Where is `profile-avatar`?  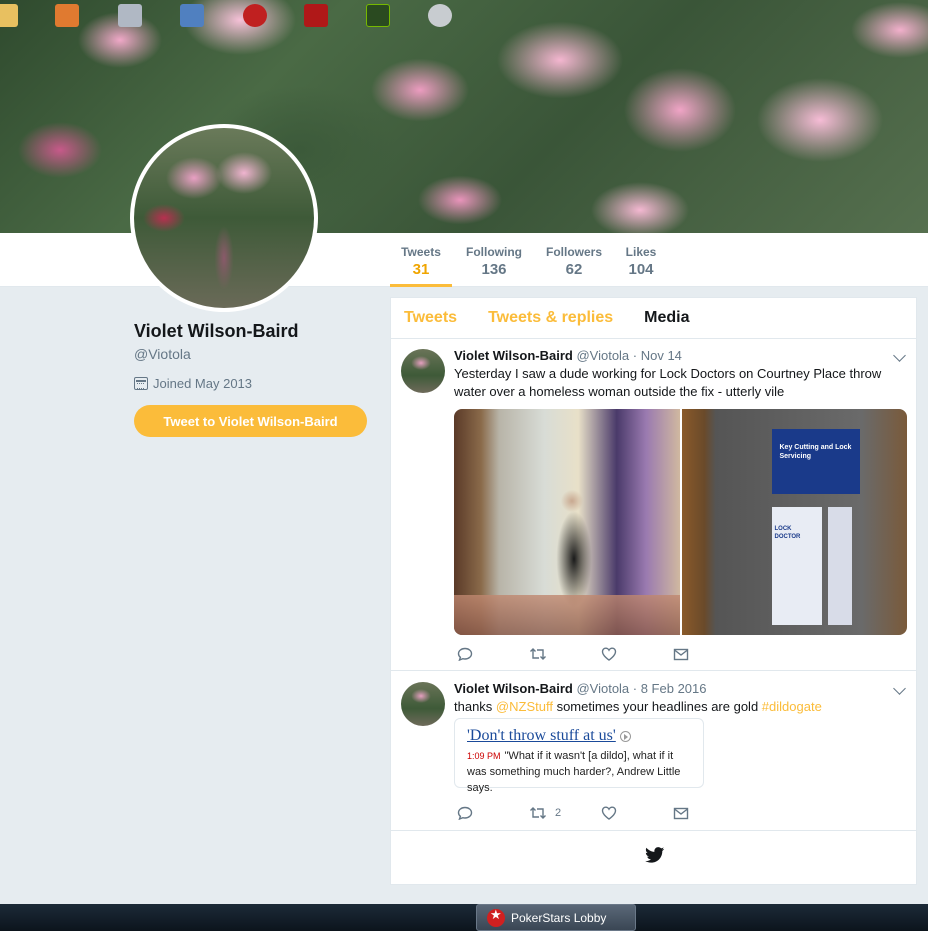 profile-avatar is located at coordinates (224, 218).